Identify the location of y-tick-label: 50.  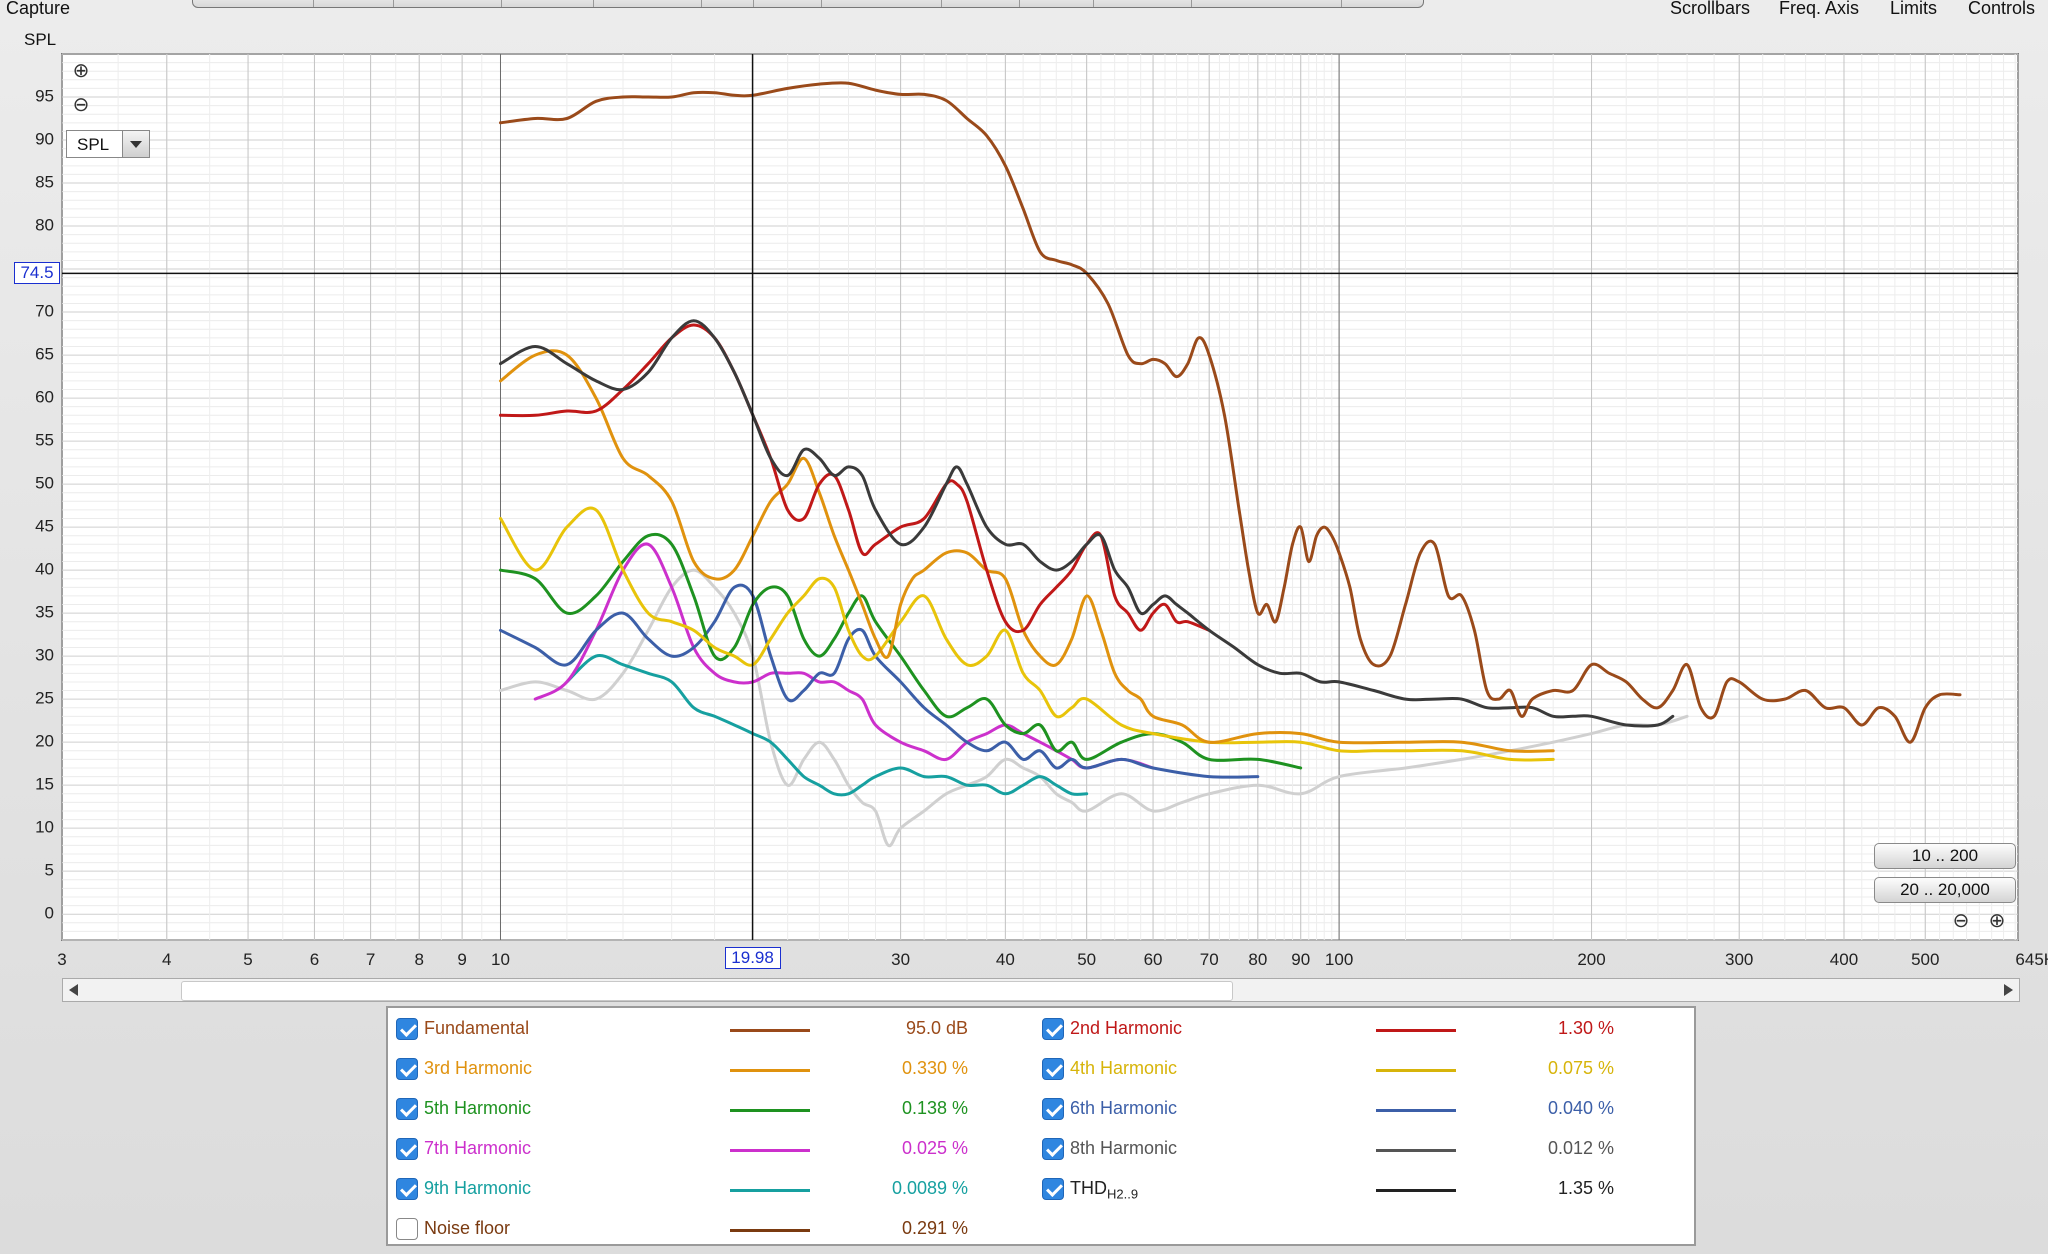
(44, 483).